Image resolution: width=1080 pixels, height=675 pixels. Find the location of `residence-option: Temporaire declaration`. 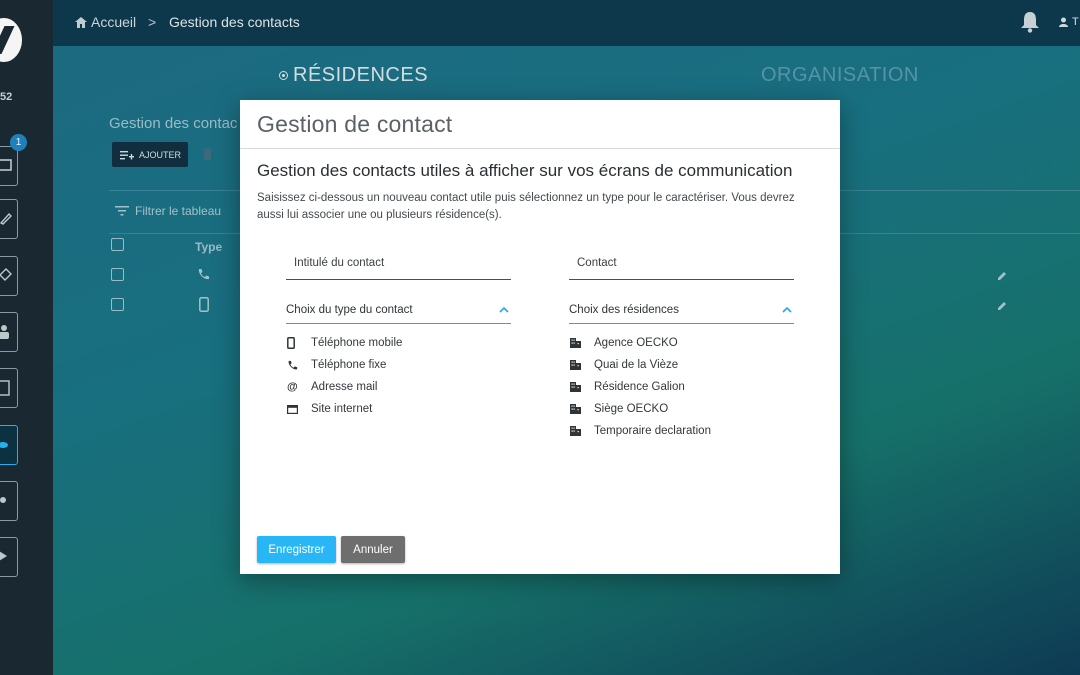

residence-option: Temporaire declaration is located at coordinates (640, 431).